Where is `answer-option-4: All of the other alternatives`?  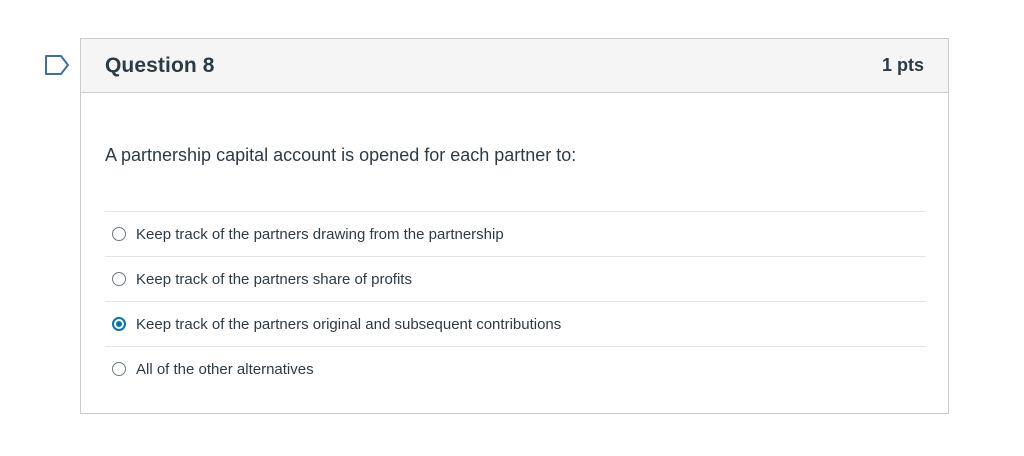
answer-option-4: All of the other alternatives is located at coordinates (515, 369).